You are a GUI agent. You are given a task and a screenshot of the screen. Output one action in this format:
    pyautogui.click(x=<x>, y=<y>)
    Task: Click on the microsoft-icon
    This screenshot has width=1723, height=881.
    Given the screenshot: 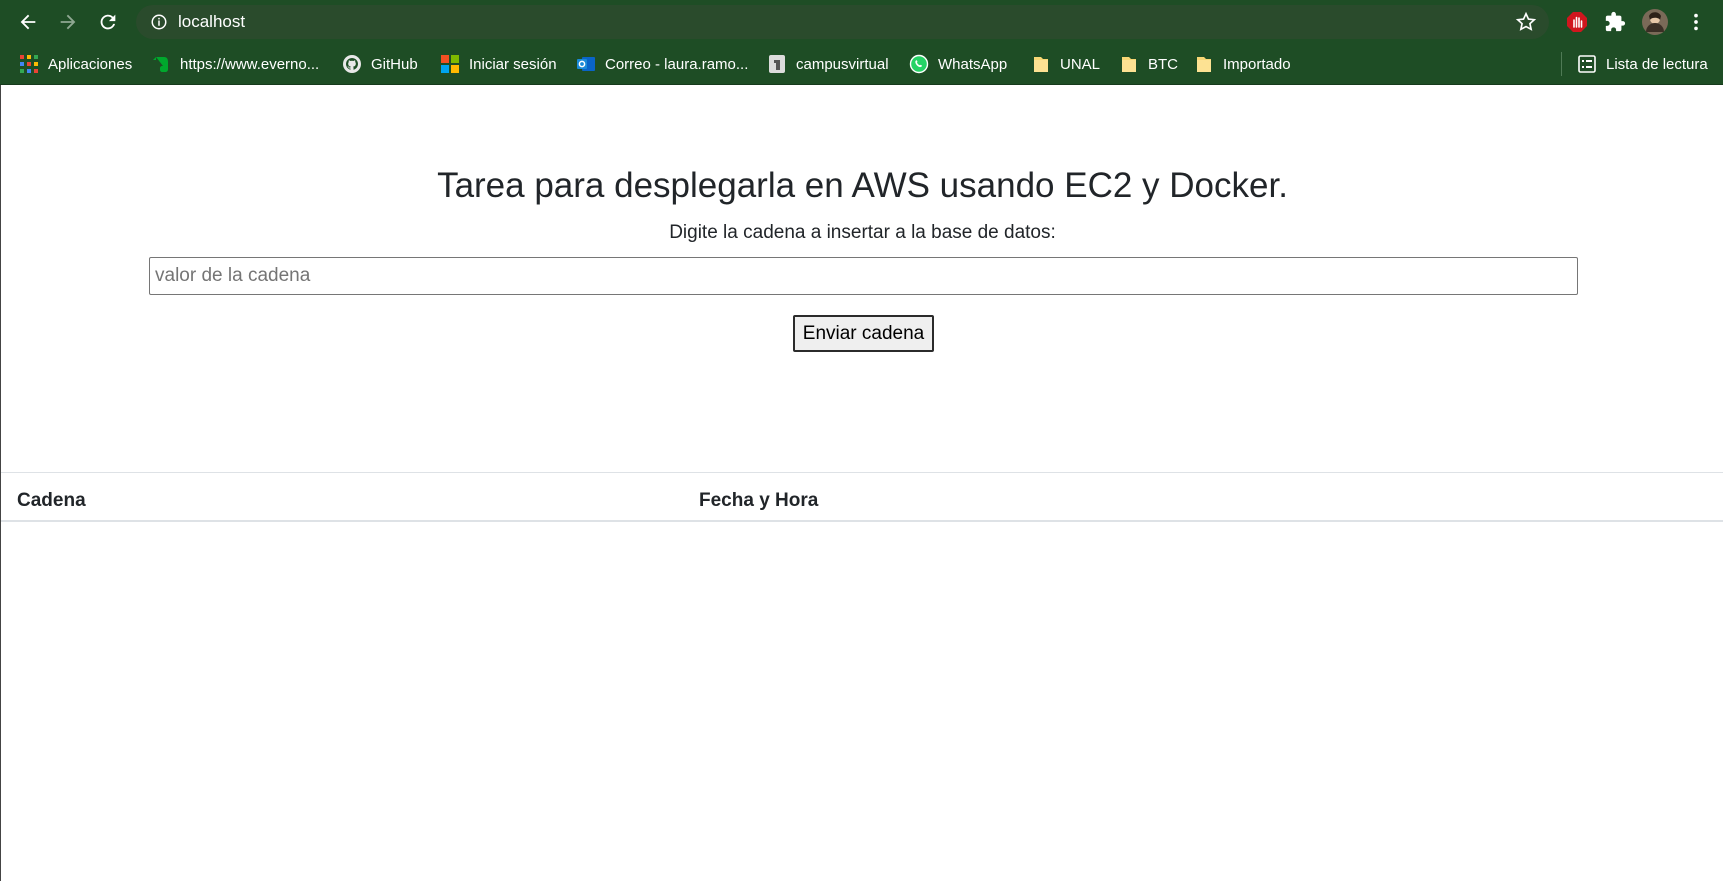 What is the action you would take?
    pyautogui.click(x=450, y=64)
    